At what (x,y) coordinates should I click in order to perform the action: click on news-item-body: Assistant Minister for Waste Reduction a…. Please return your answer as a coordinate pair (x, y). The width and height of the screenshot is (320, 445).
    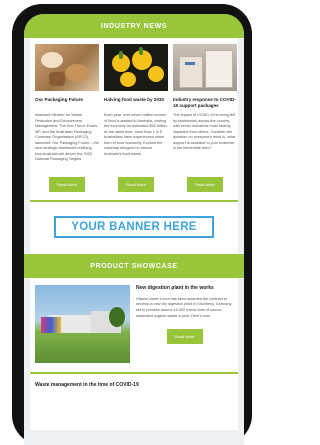
    Looking at the image, I should click on (67, 137).